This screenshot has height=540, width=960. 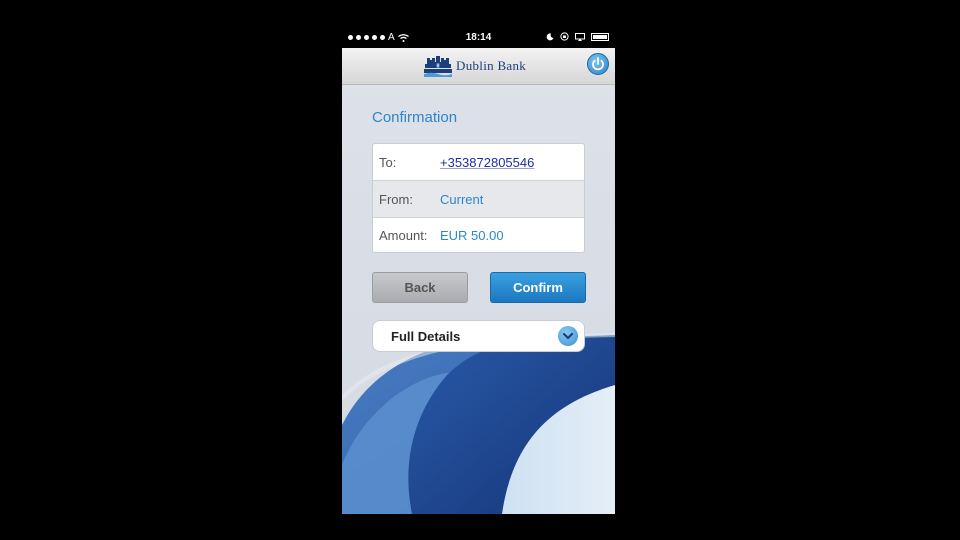 I want to click on summary-row-to: To: +353872805546, so click(x=478, y=162).